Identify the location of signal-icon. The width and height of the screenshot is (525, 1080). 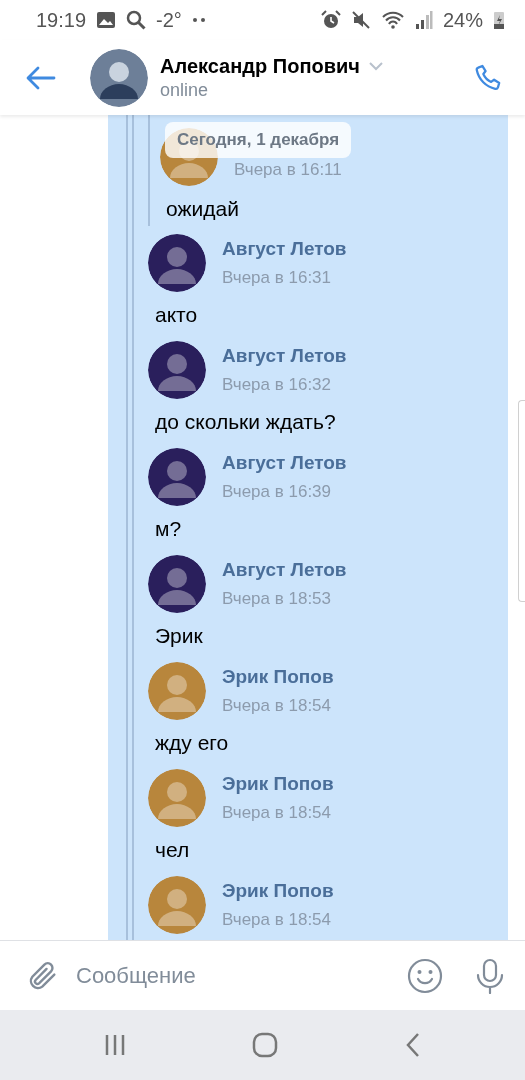
(423, 20).